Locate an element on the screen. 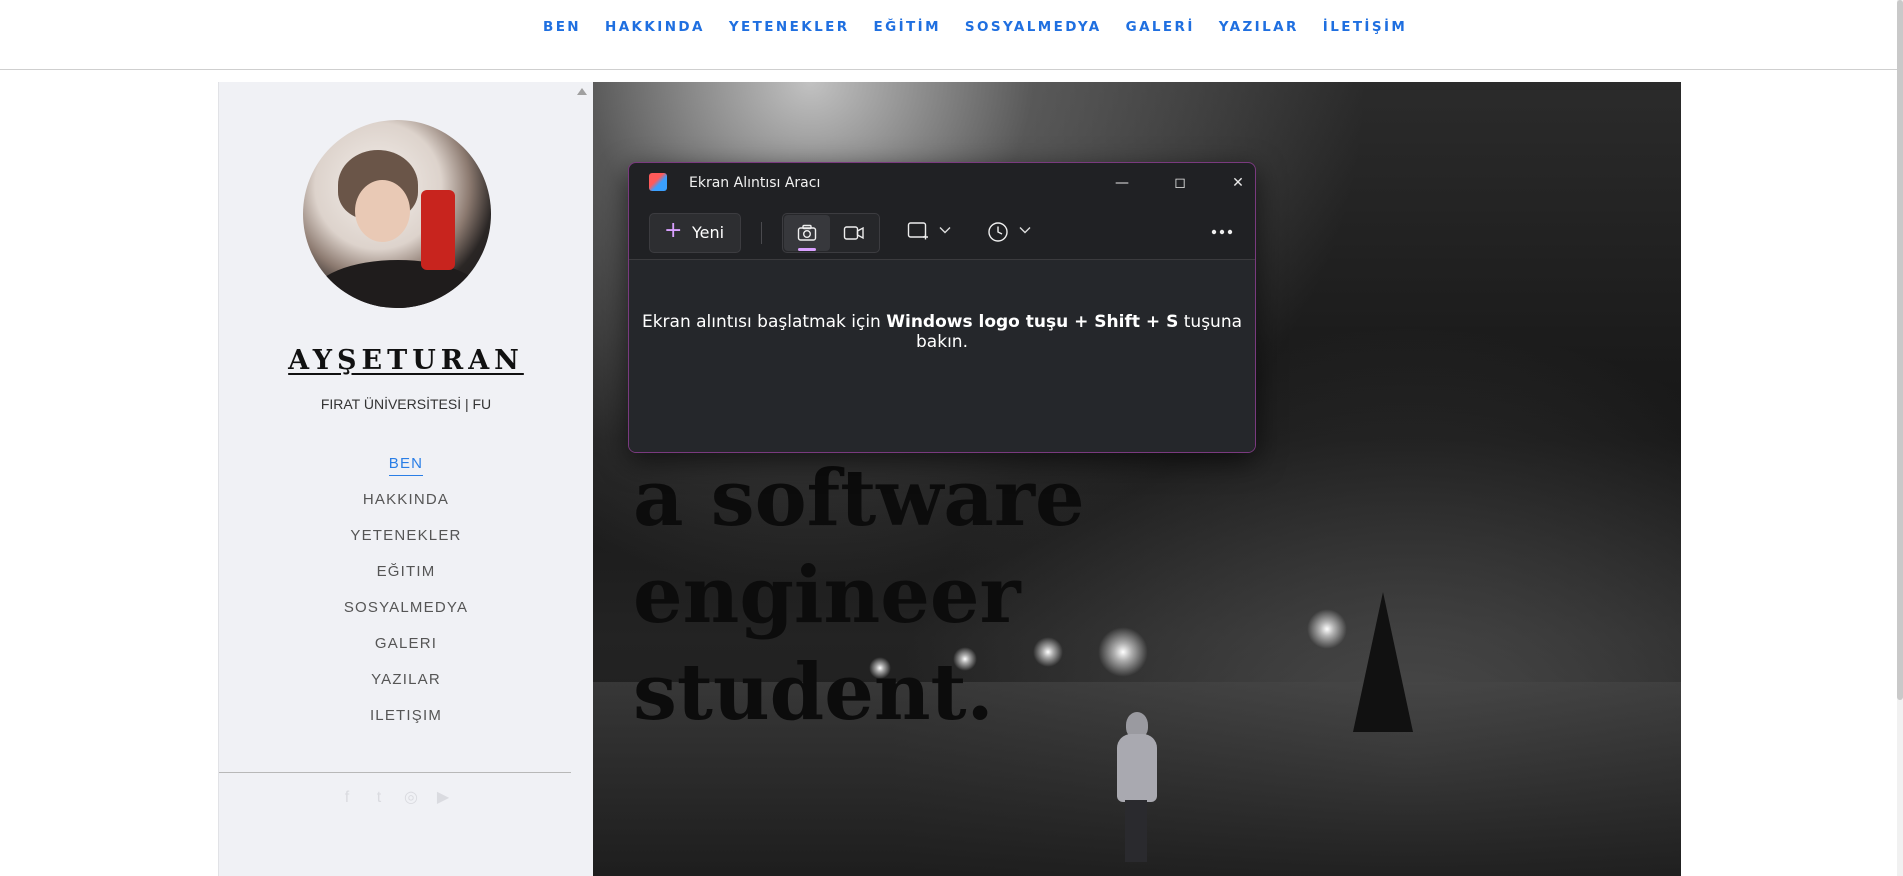  hero-person is located at coordinates (1136, 787).